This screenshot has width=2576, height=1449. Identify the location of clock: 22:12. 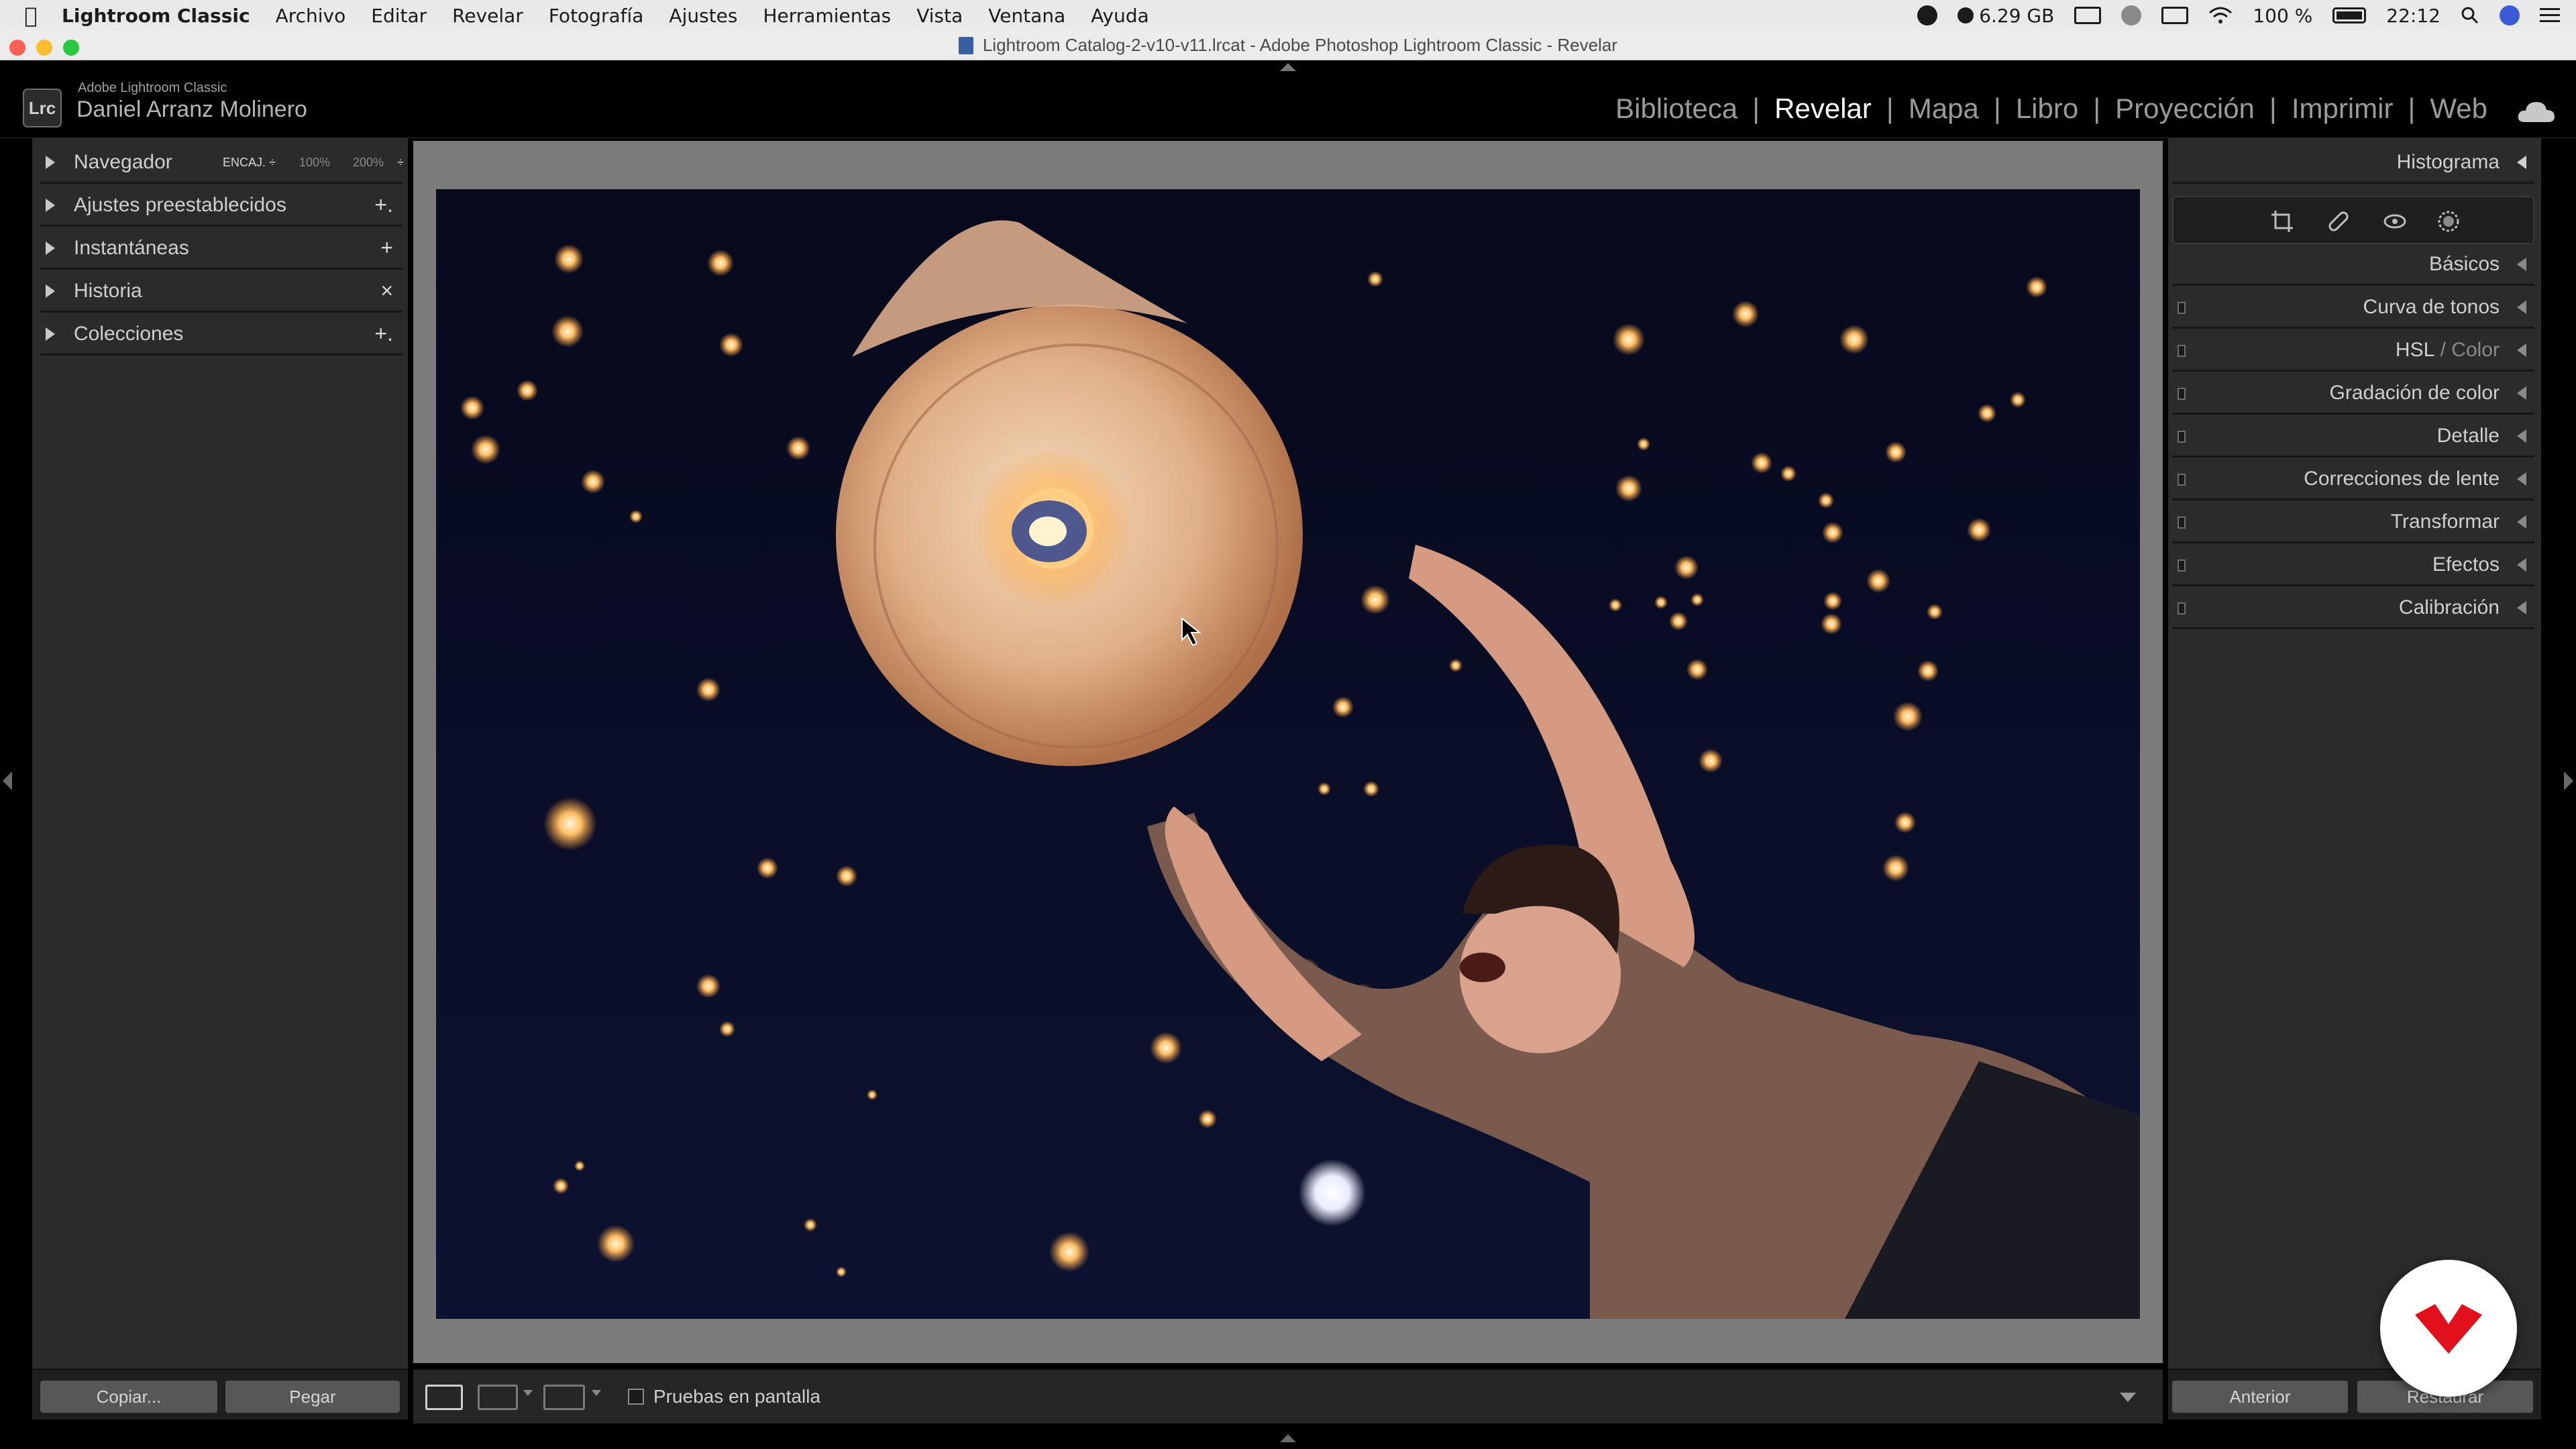
(2413, 16).